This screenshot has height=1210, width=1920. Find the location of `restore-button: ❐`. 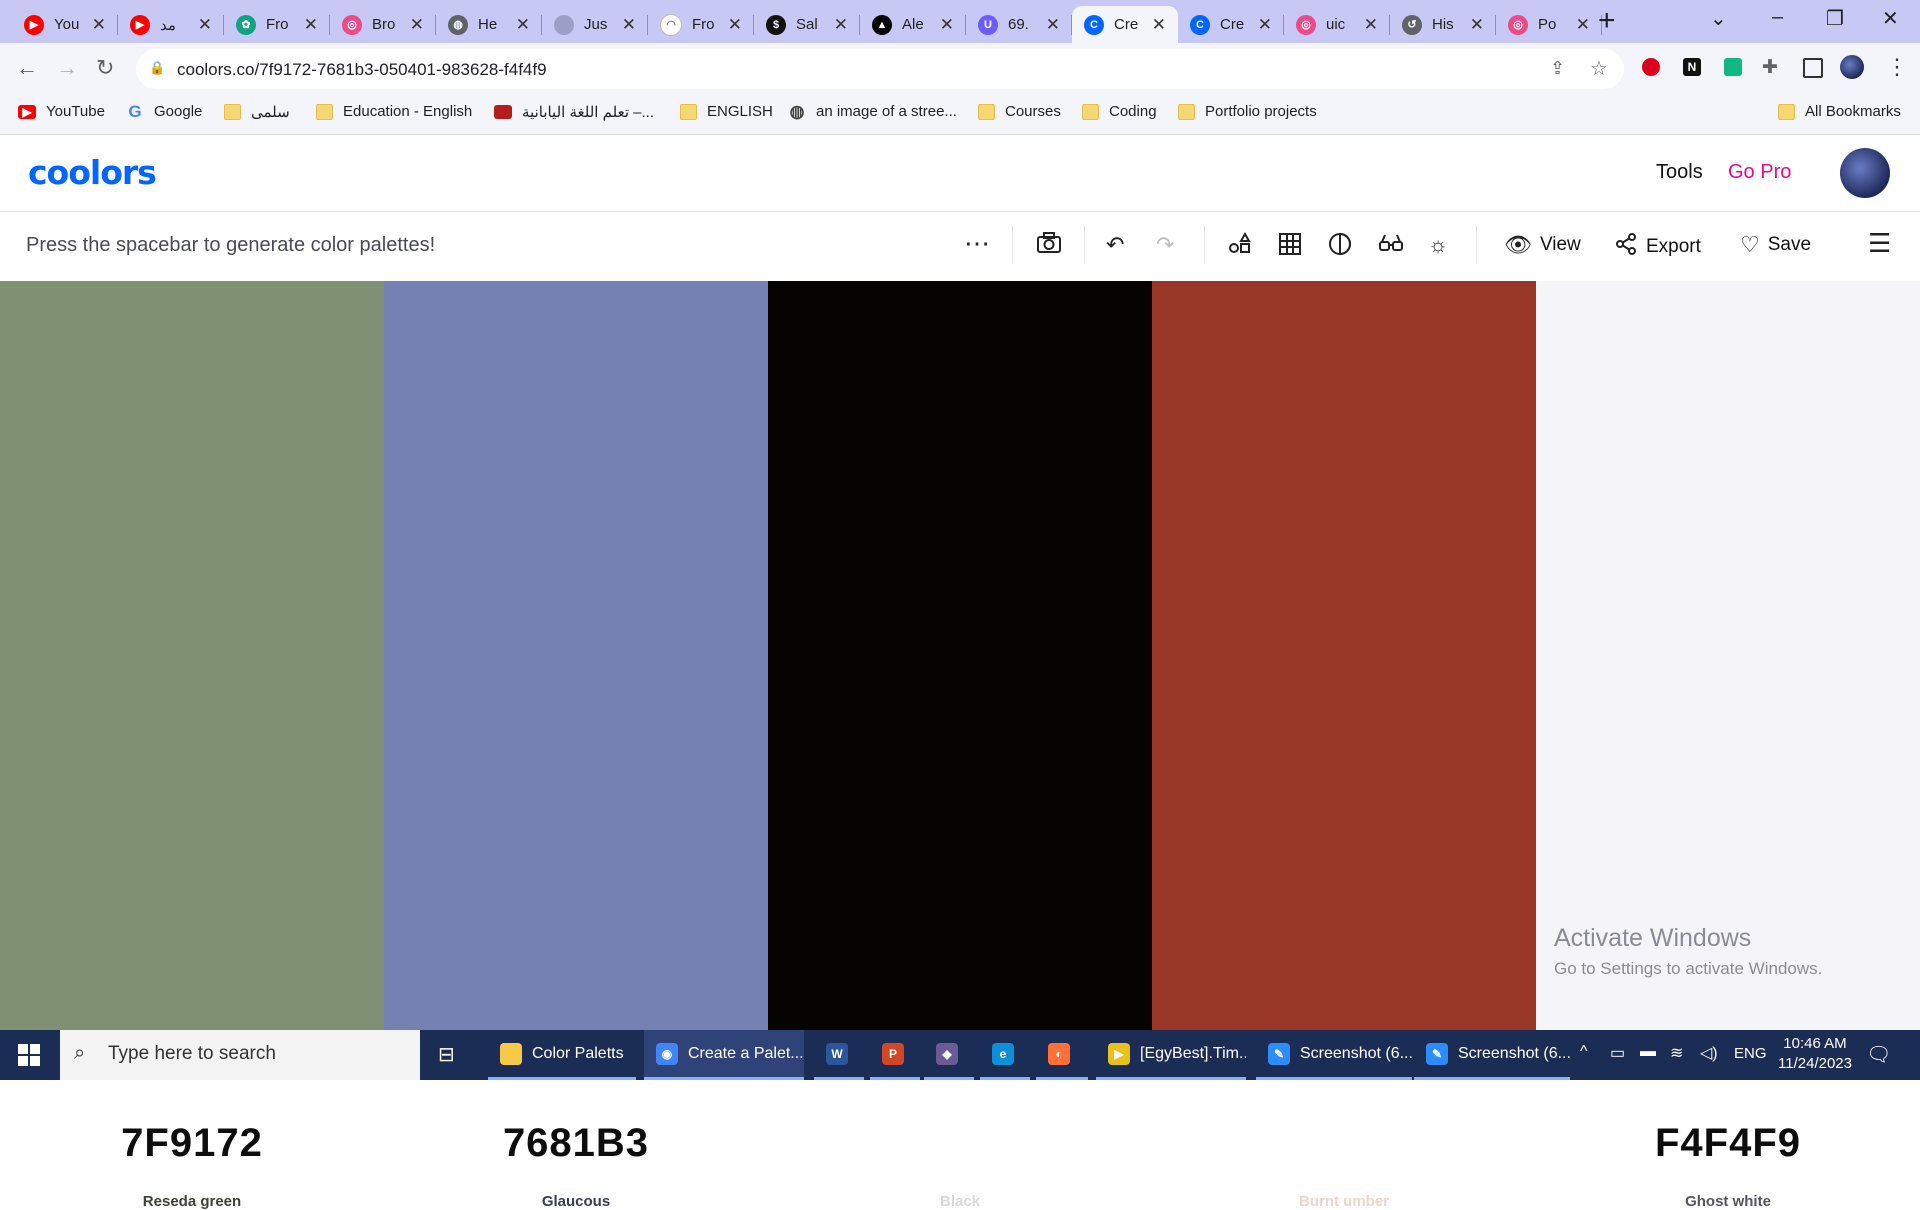

restore-button: ❐ is located at coordinates (1835, 18).